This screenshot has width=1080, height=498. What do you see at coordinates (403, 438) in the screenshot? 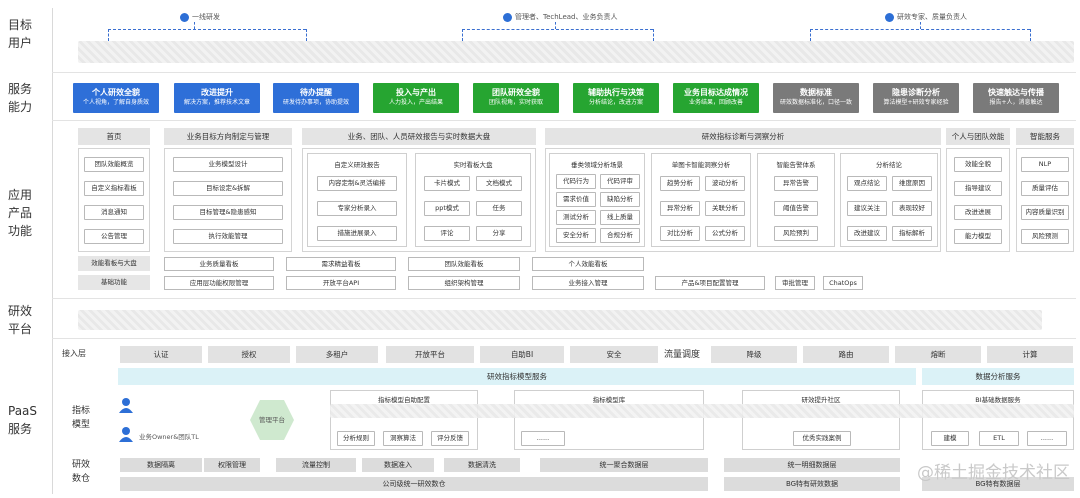
I see `item-insight-algo: 洞察算法` at bounding box center [403, 438].